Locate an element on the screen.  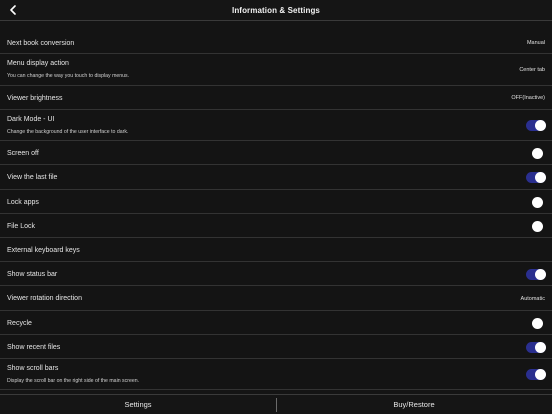
setting-label: External keyboard keys is located at coordinates (43, 250).